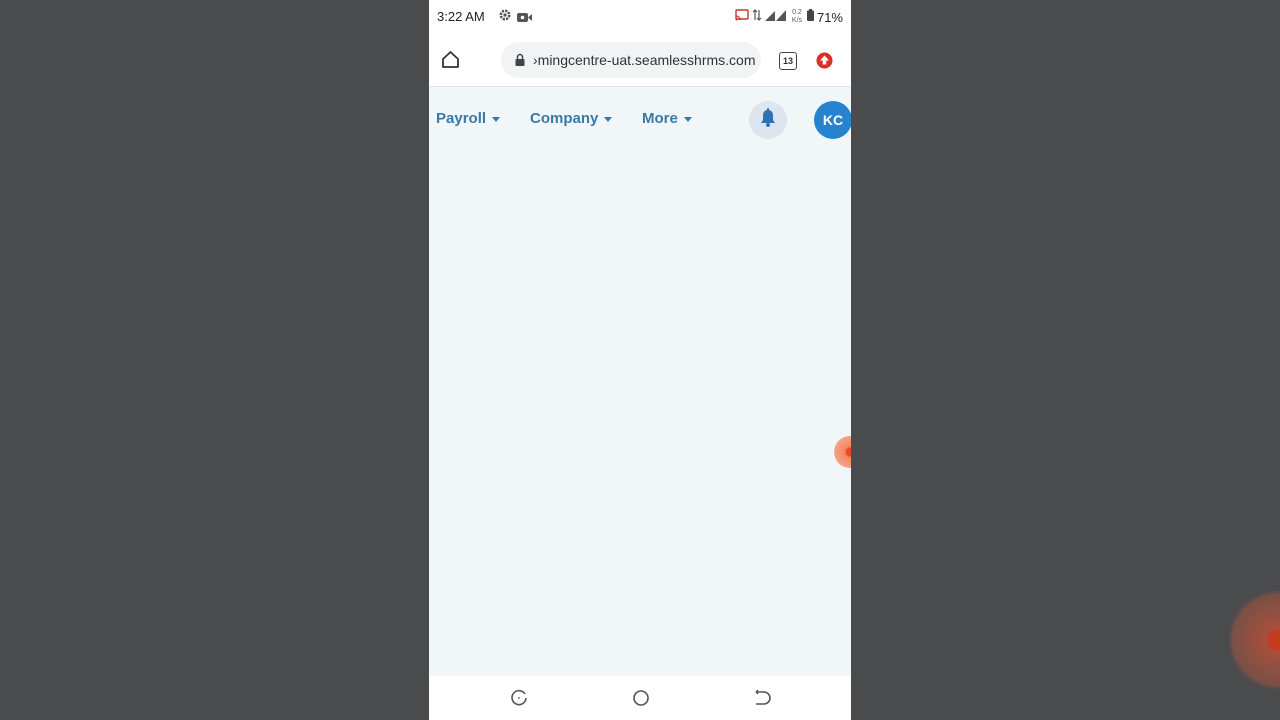  I want to click on video-camera-icon, so click(524, 19).